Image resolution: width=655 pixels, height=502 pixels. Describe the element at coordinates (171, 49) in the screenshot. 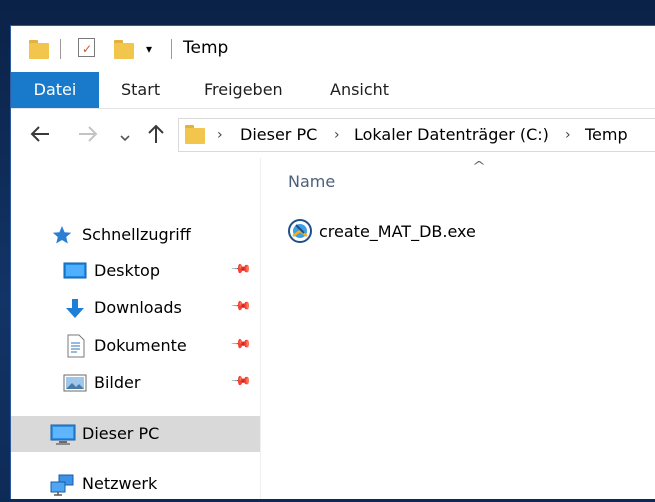

I see `title-separator` at that location.